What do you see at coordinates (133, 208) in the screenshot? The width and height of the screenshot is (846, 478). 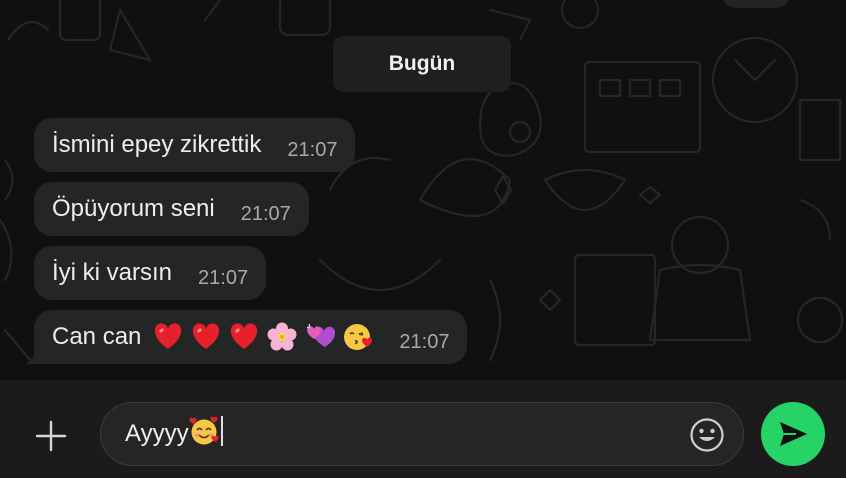 I see `message-text: Öpüyorum seni` at bounding box center [133, 208].